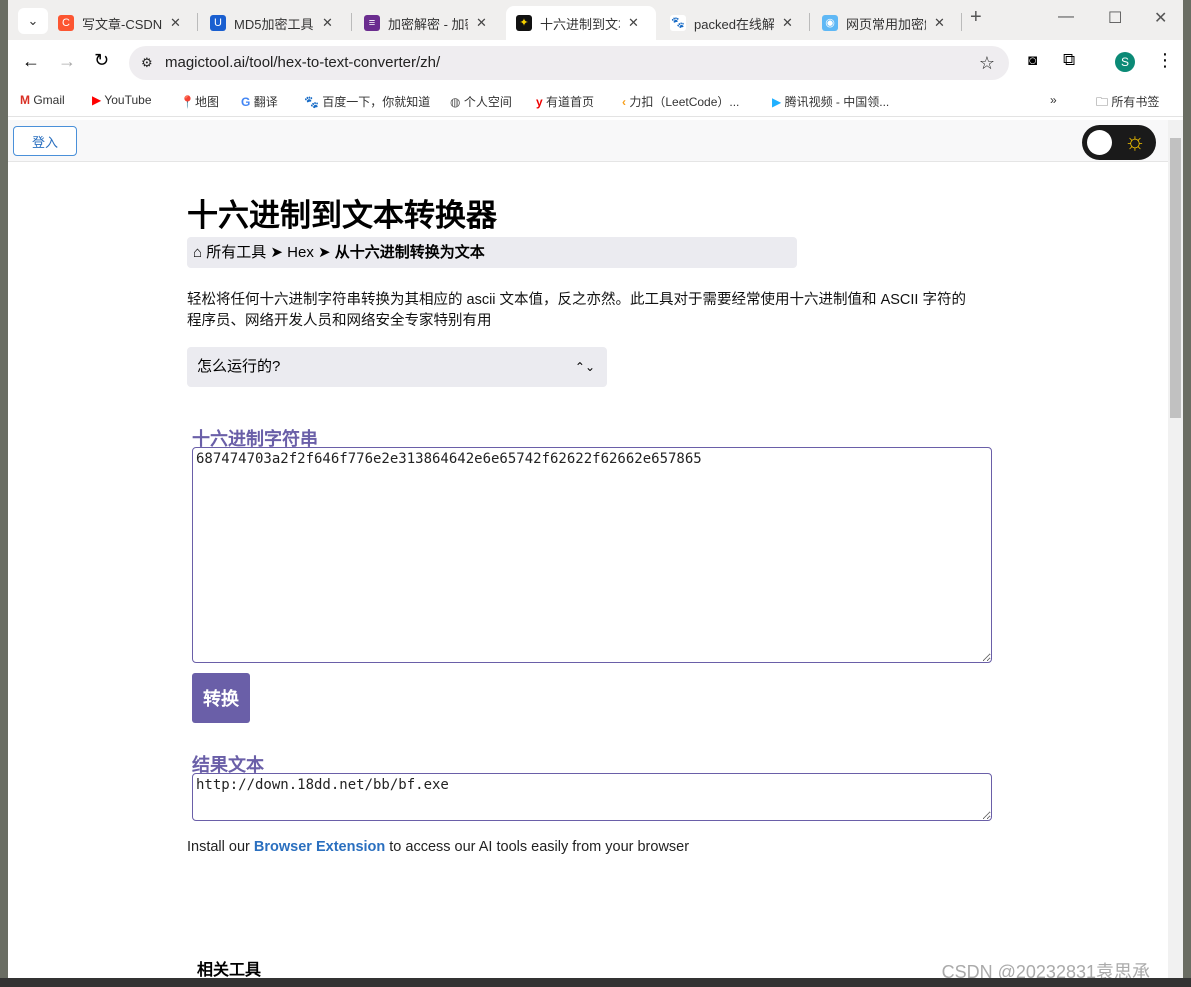  What do you see at coordinates (199, 101) in the screenshot?
I see `bookmark-maps: 📍地图` at bounding box center [199, 101].